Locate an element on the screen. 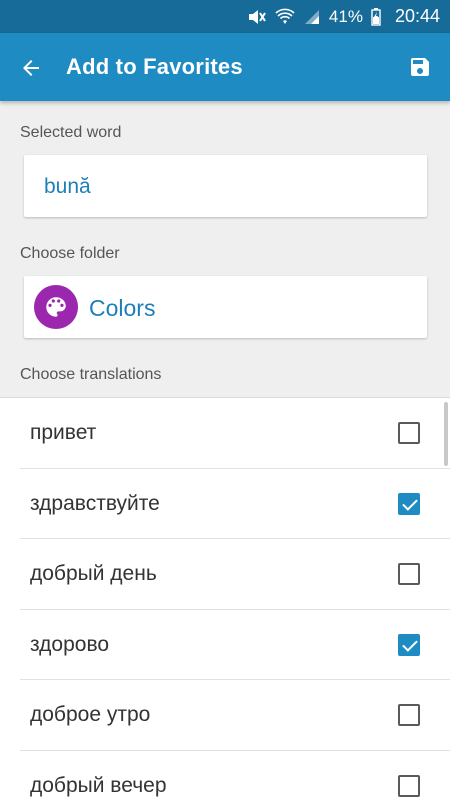  translation-text: добрый день is located at coordinates (93, 573).